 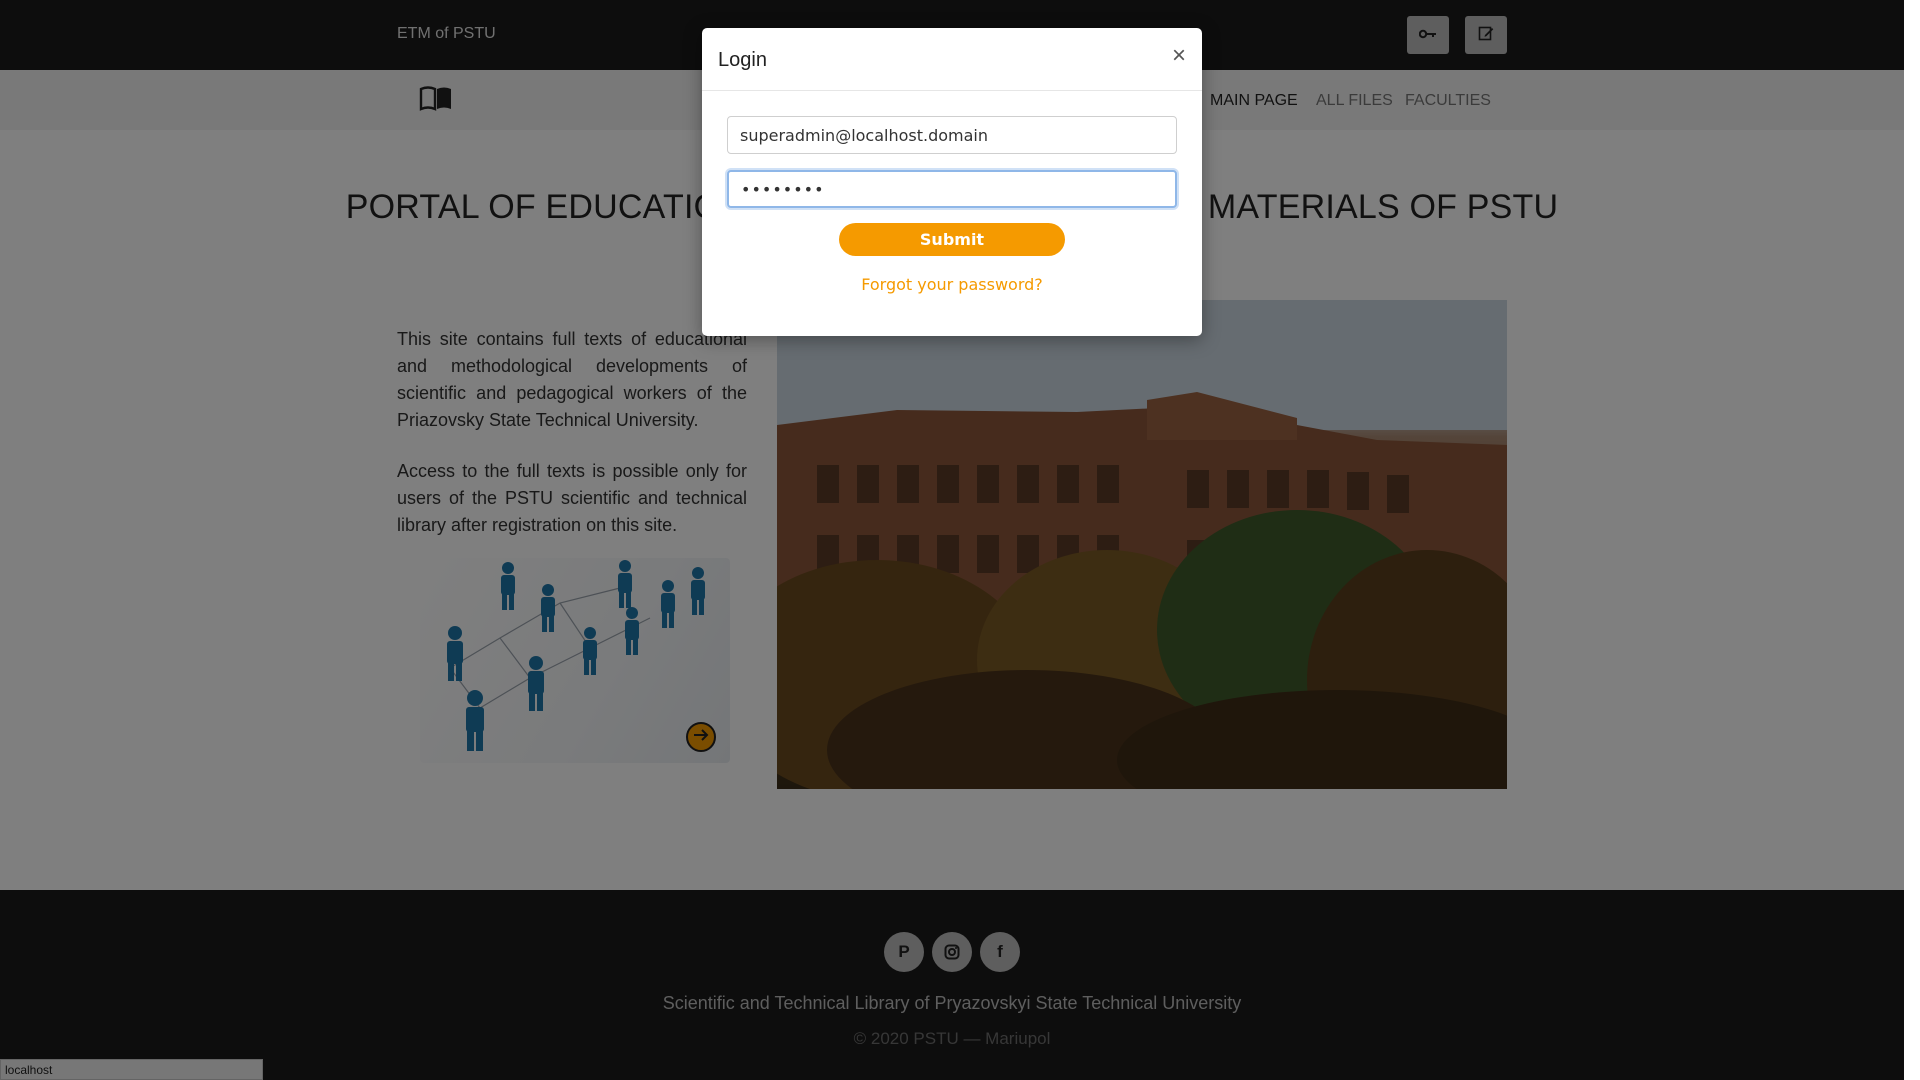 What do you see at coordinates (952, 135) in the screenshot?
I see `email-field` at bounding box center [952, 135].